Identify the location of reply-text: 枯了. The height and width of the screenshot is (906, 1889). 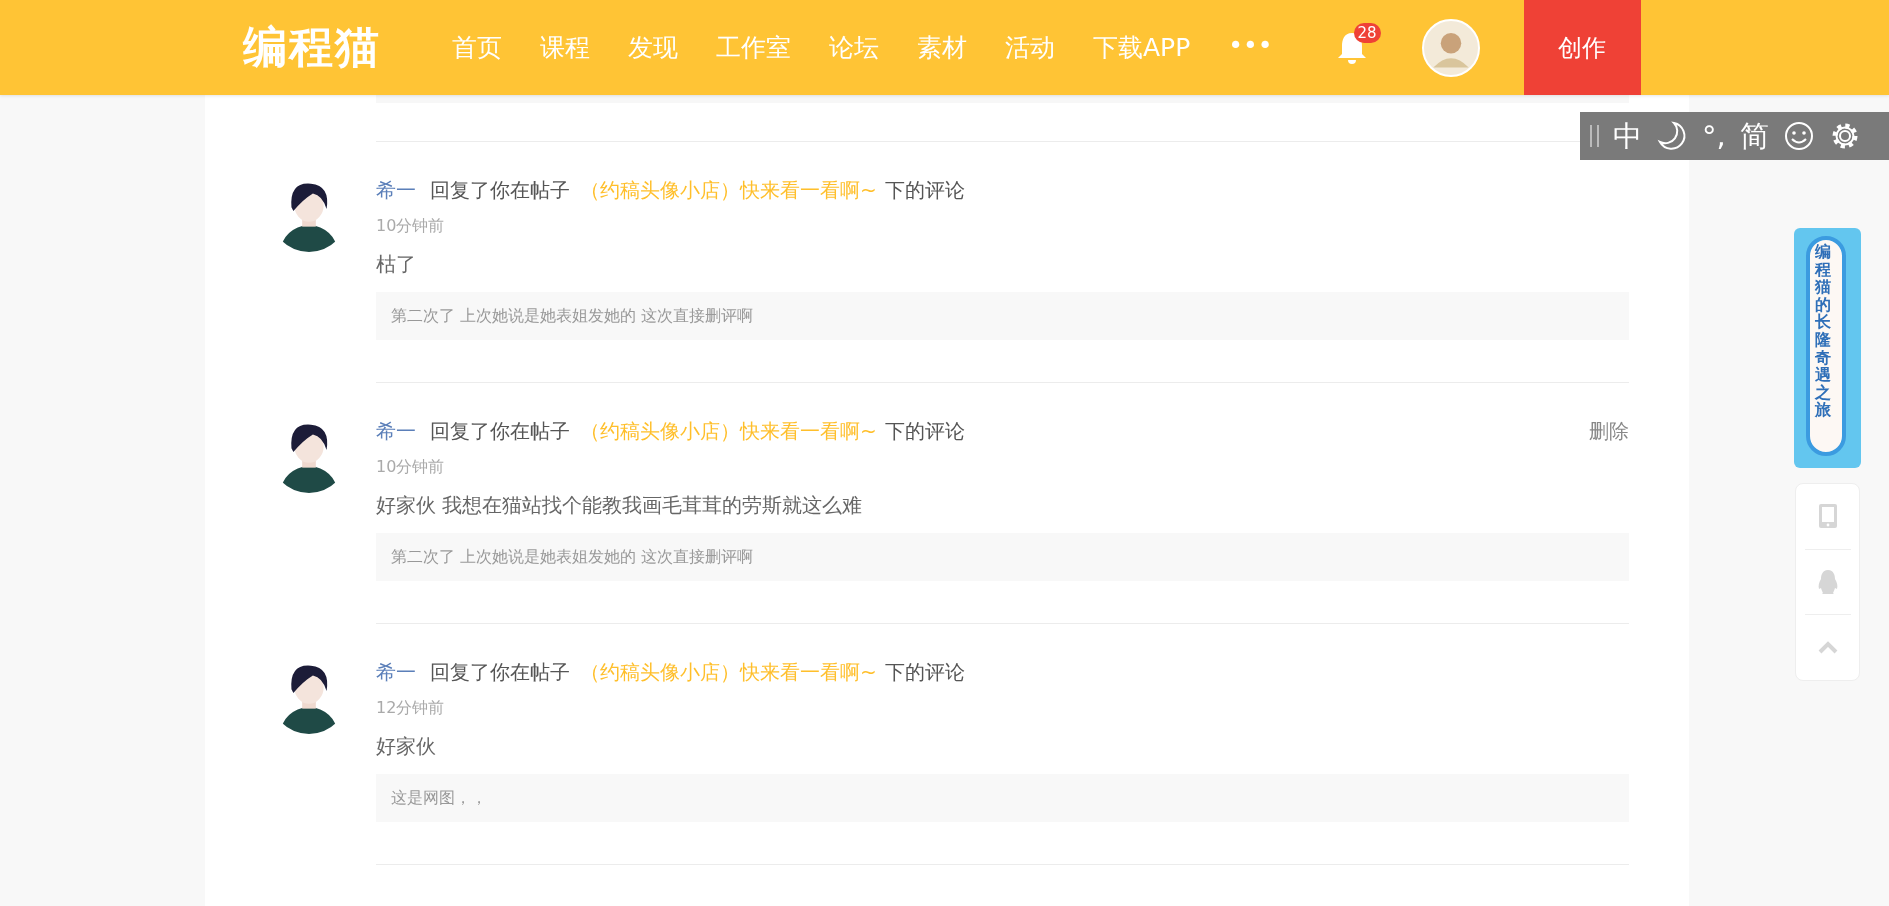
(396, 264).